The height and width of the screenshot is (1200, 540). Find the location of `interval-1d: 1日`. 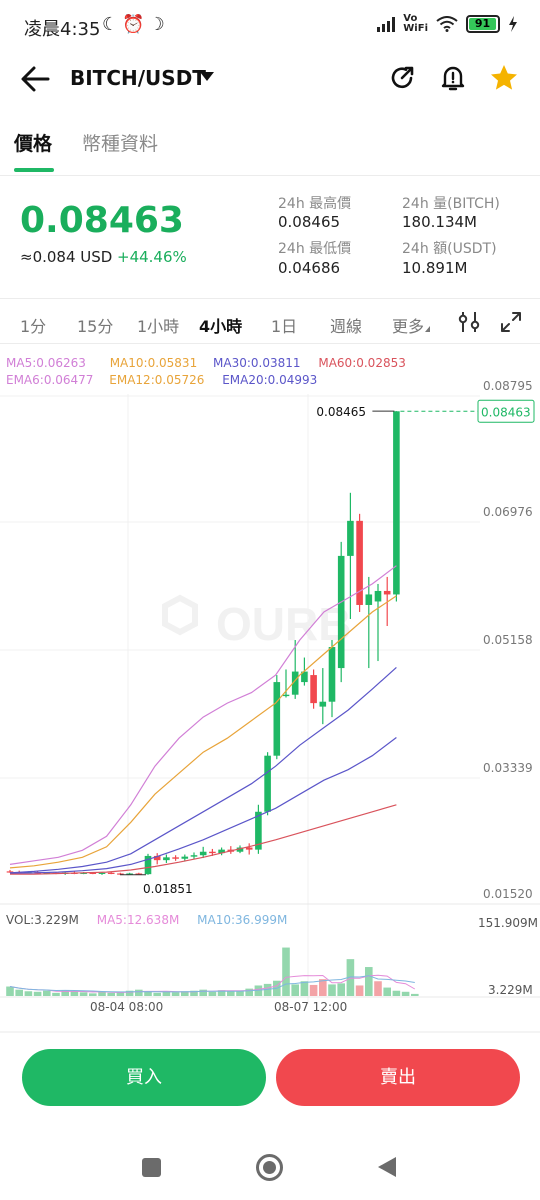

interval-1d: 1日 is located at coordinates (284, 325).